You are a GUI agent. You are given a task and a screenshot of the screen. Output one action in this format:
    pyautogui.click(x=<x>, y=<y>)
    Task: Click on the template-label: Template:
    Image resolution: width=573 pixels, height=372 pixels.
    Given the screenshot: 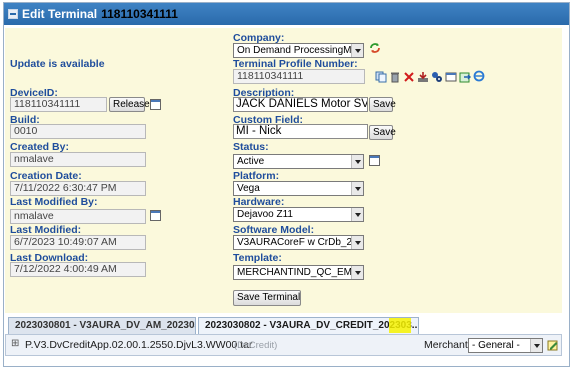 What is the action you would take?
    pyautogui.click(x=257, y=258)
    